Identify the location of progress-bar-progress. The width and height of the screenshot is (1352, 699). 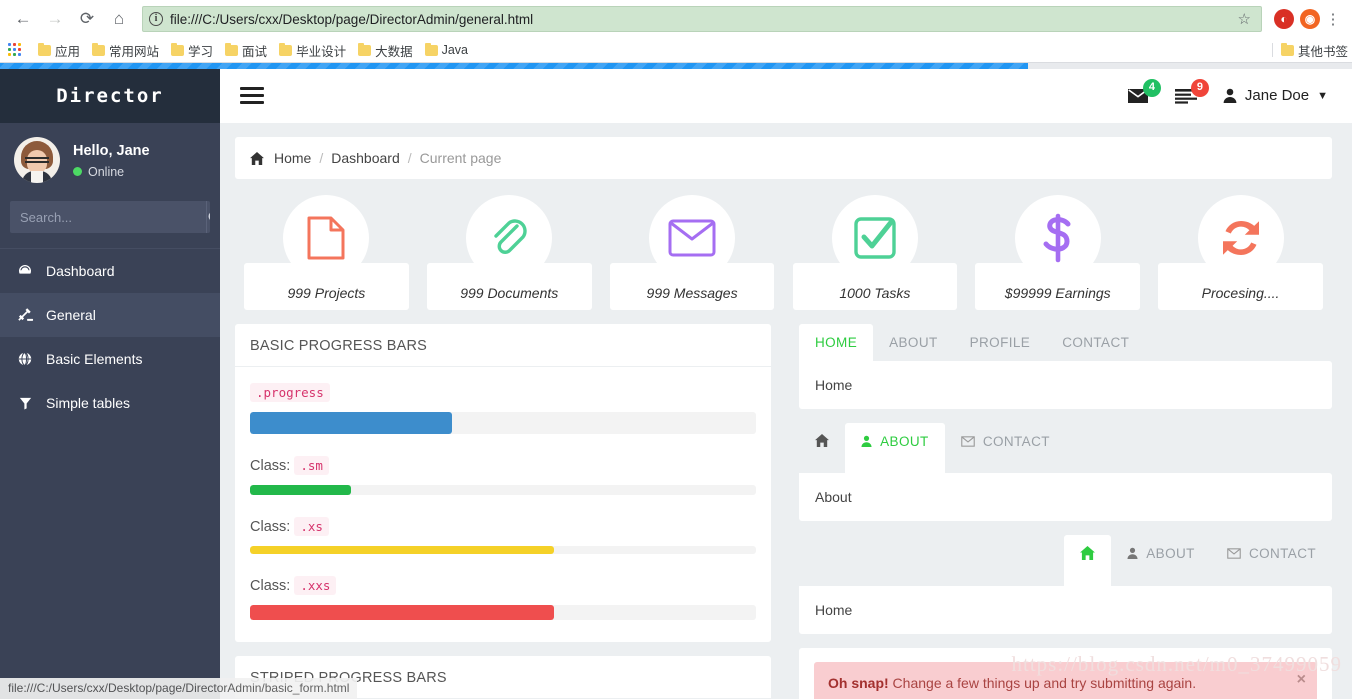
(503, 423).